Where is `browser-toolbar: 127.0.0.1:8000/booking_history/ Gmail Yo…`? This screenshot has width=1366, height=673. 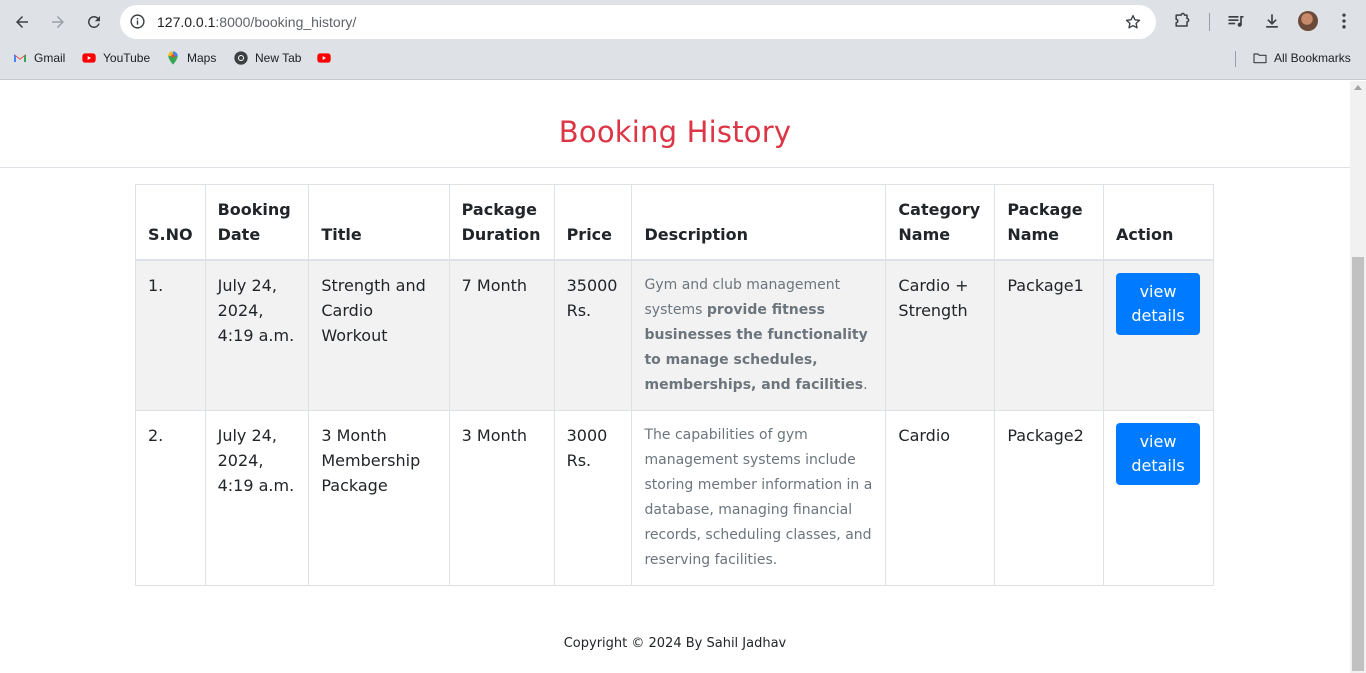
browser-toolbar: 127.0.0.1:8000/booking_history/ Gmail Yo… is located at coordinates (683, 40).